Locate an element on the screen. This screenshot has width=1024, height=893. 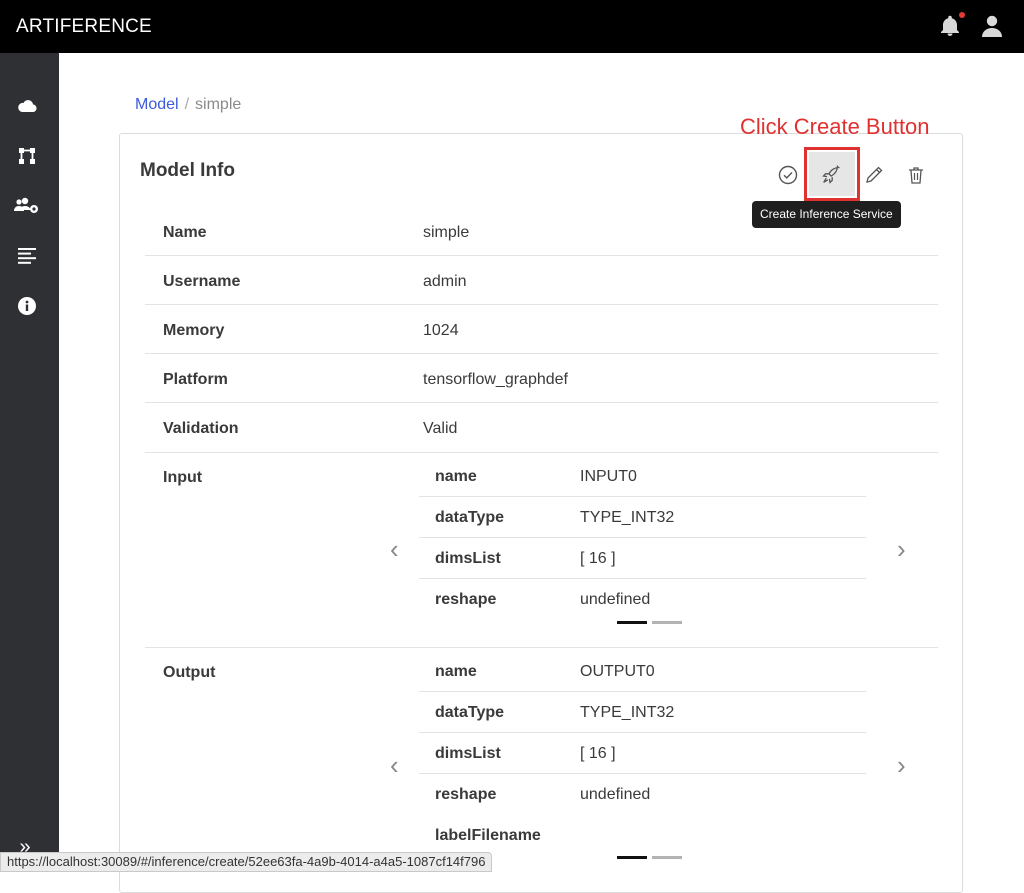
field-value: INPUT0 is located at coordinates (608, 476).